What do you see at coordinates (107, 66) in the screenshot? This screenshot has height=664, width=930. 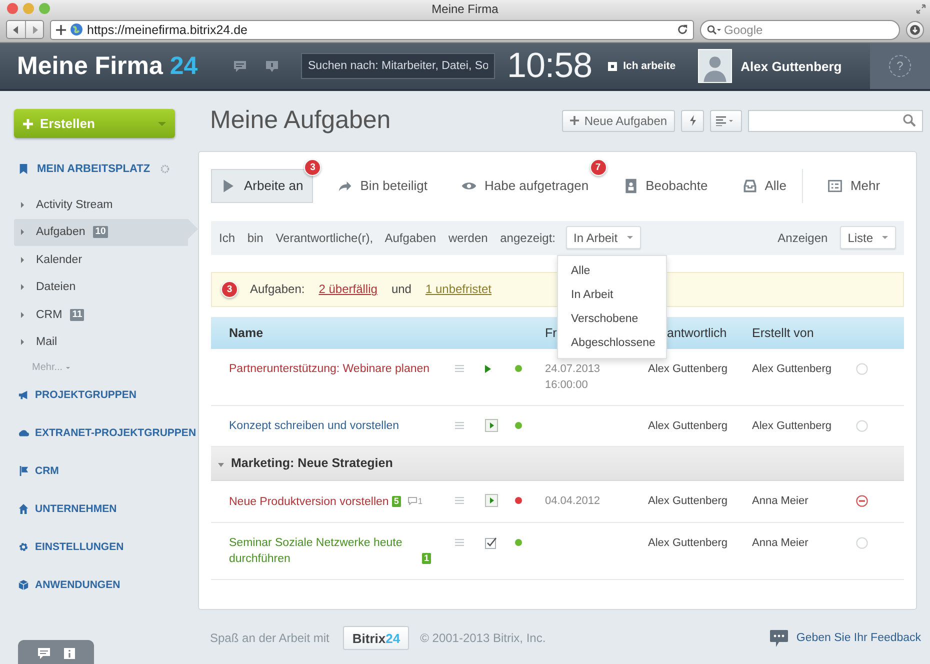 I see `logo: Meine Firma 24` at bounding box center [107, 66].